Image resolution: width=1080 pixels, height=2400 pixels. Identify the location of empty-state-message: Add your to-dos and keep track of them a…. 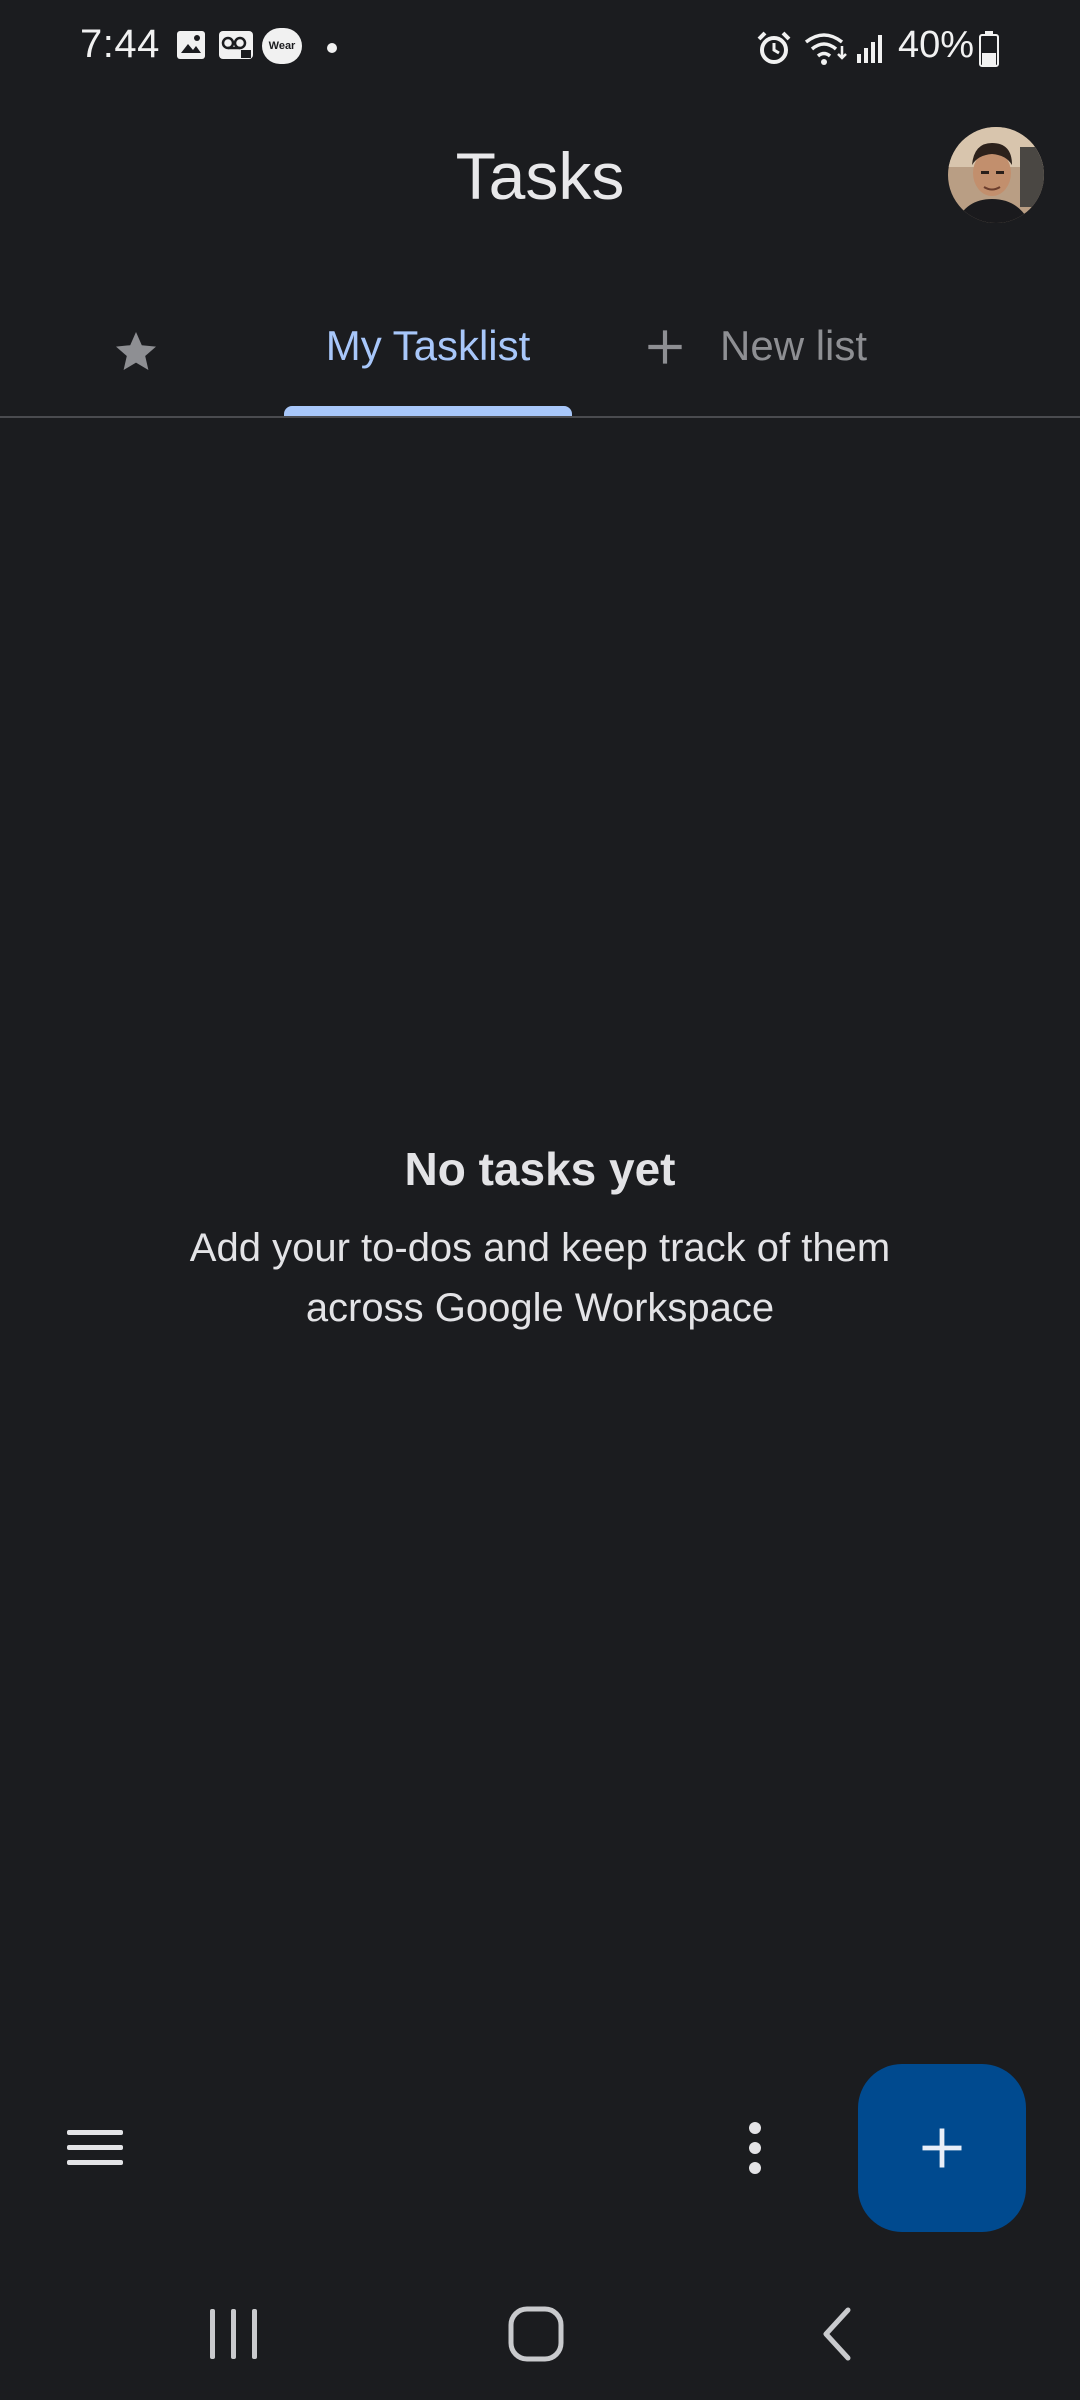
(540, 1278).